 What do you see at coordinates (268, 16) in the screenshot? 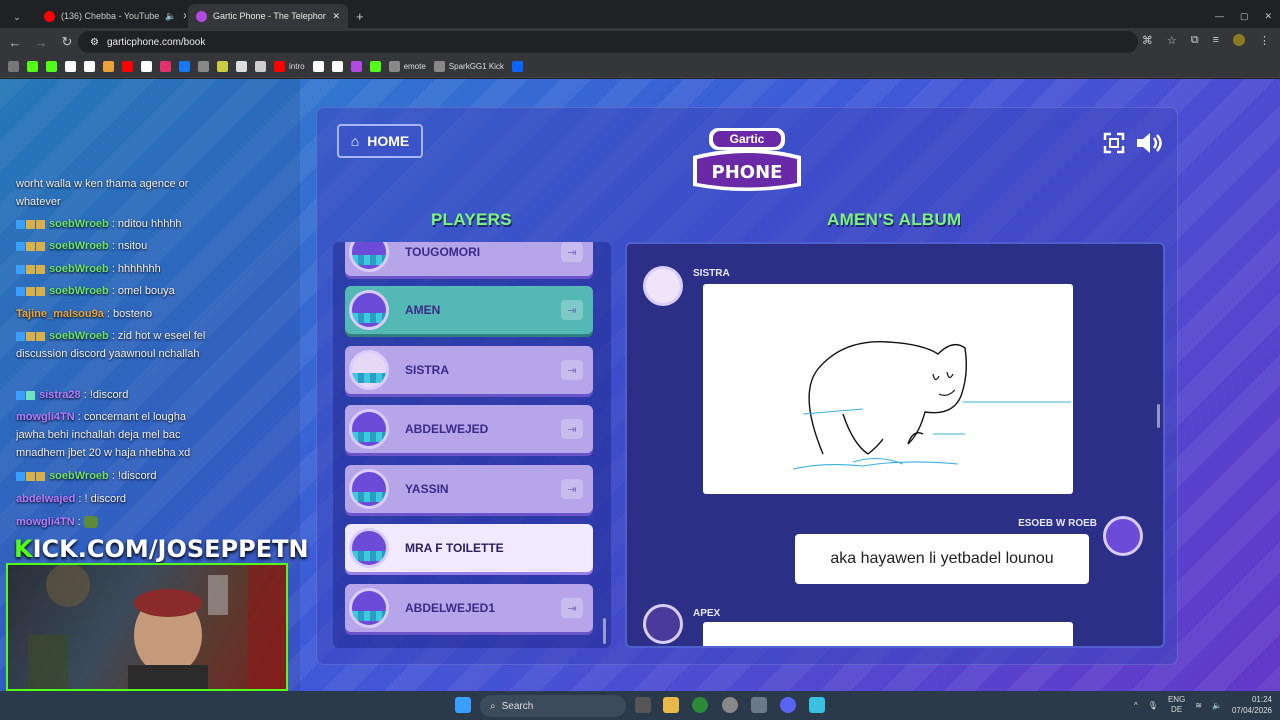
I see `tab-gartic: Gartic Phone - The Telephone G ✕` at bounding box center [268, 16].